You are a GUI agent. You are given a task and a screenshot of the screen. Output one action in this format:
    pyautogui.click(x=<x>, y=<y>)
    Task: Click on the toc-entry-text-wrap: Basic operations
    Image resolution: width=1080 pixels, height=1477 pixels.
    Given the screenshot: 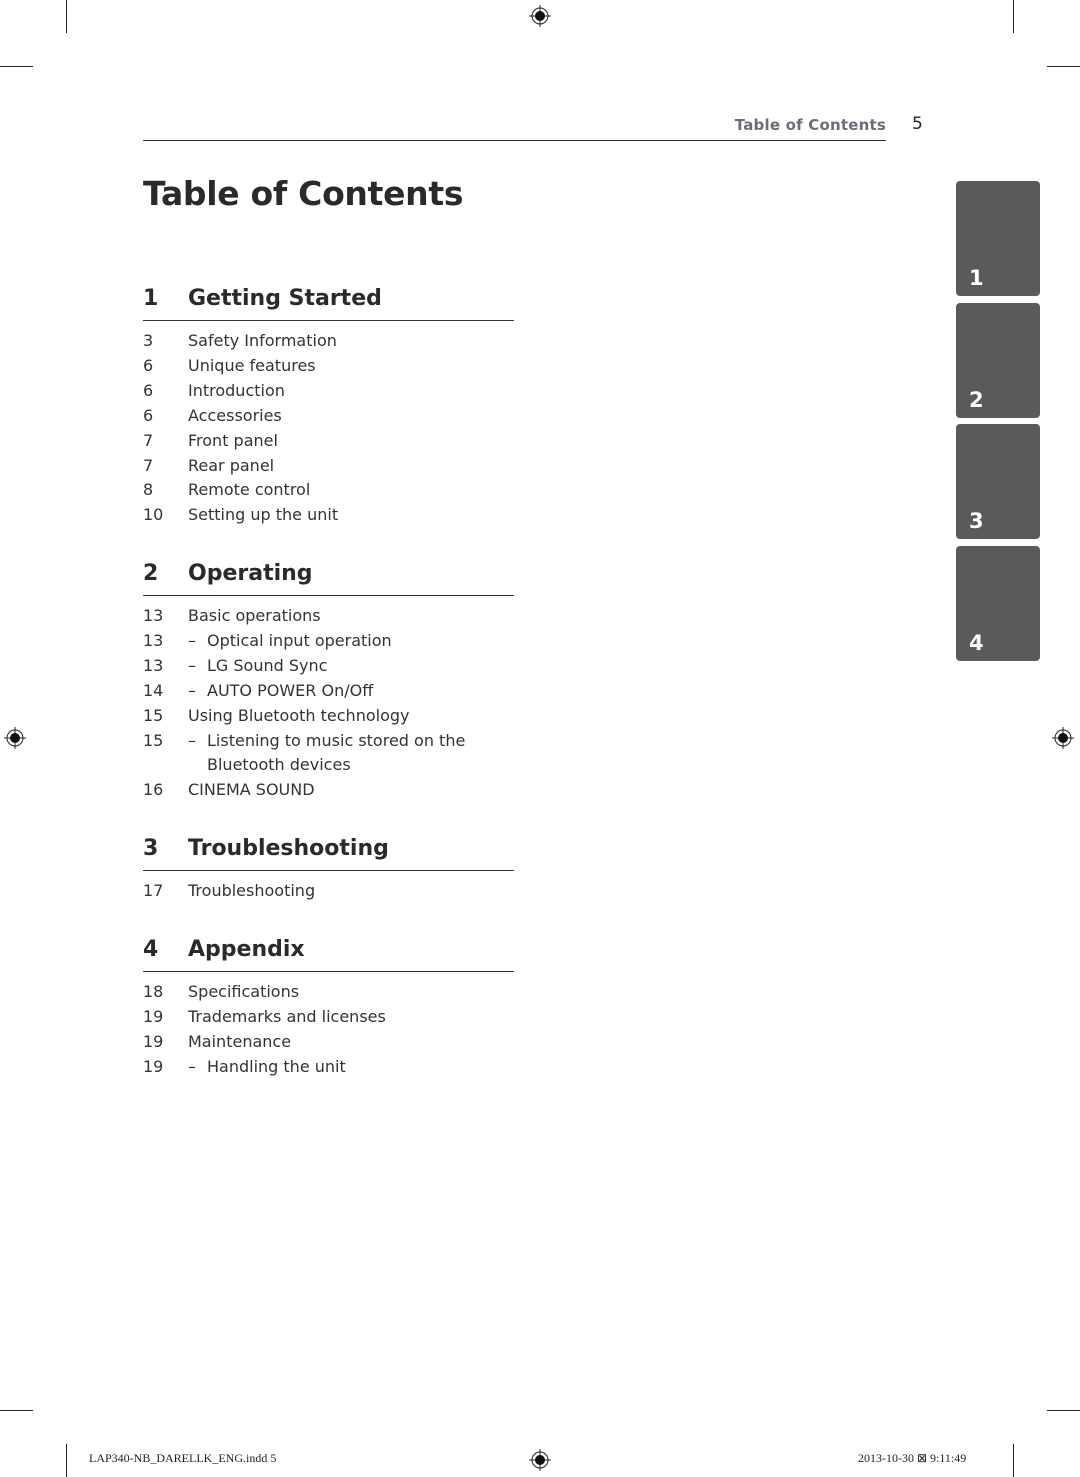 What is the action you would take?
    pyautogui.click(x=351, y=616)
    